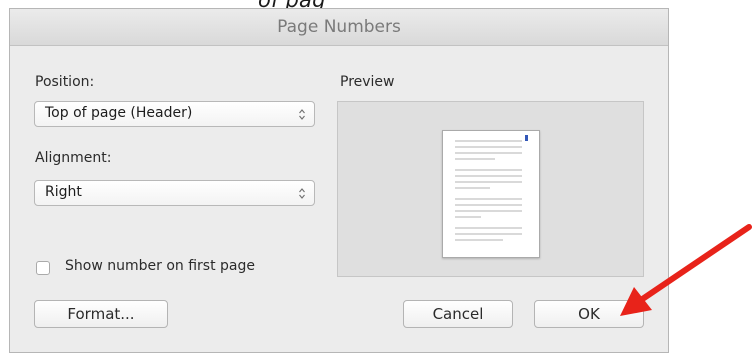  What do you see at coordinates (174, 193) in the screenshot?
I see `alignment-select: Right` at bounding box center [174, 193].